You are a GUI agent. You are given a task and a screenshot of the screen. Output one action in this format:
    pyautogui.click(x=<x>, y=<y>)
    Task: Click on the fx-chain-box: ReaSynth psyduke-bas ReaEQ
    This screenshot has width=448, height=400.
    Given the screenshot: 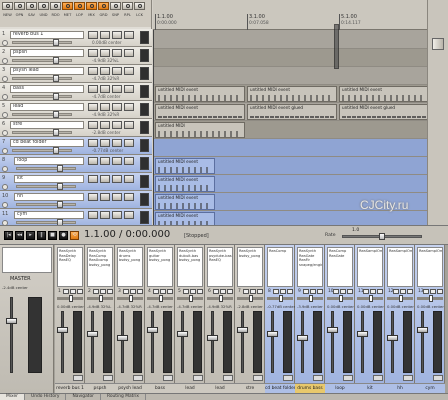 What is the action you would take?
    pyautogui.click(x=220, y=267)
    